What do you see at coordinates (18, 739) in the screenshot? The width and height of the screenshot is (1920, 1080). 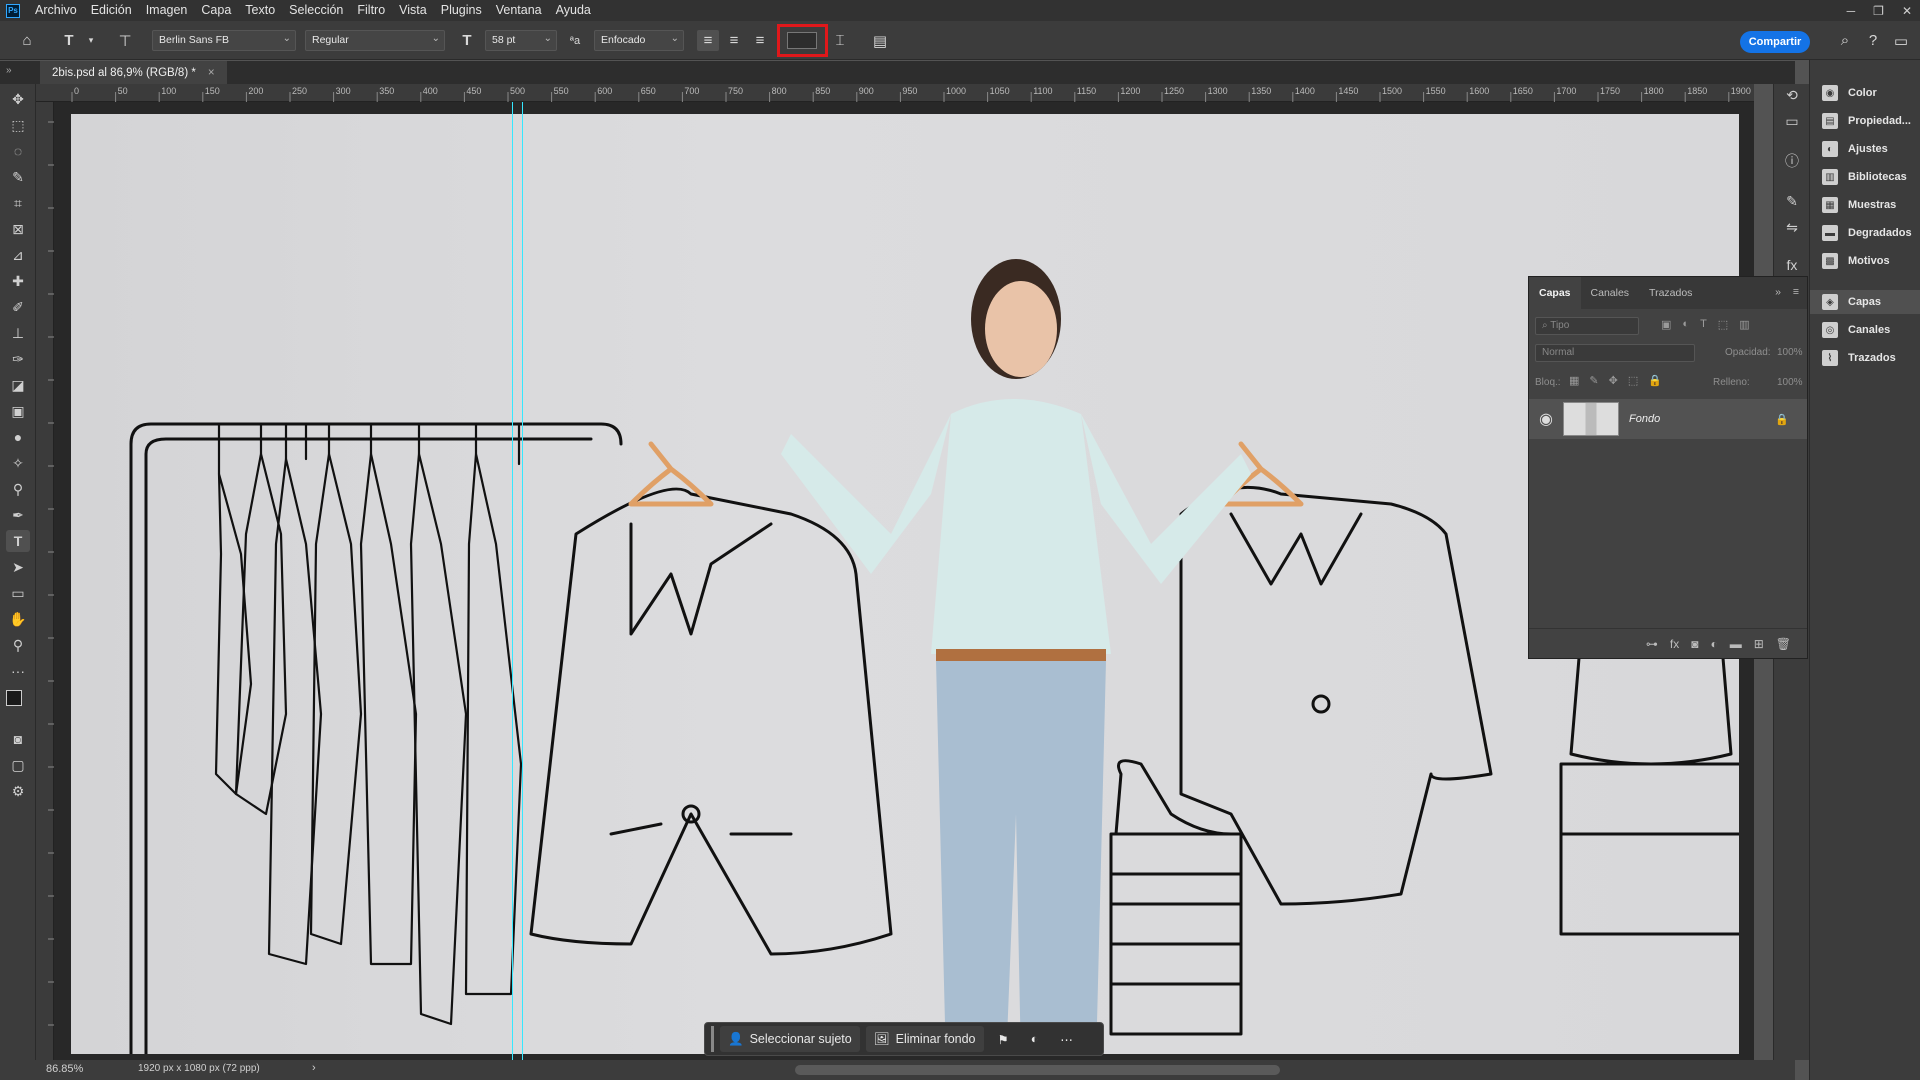 I see `quick-mask-icon: ◙` at bounding box center [18, 739].